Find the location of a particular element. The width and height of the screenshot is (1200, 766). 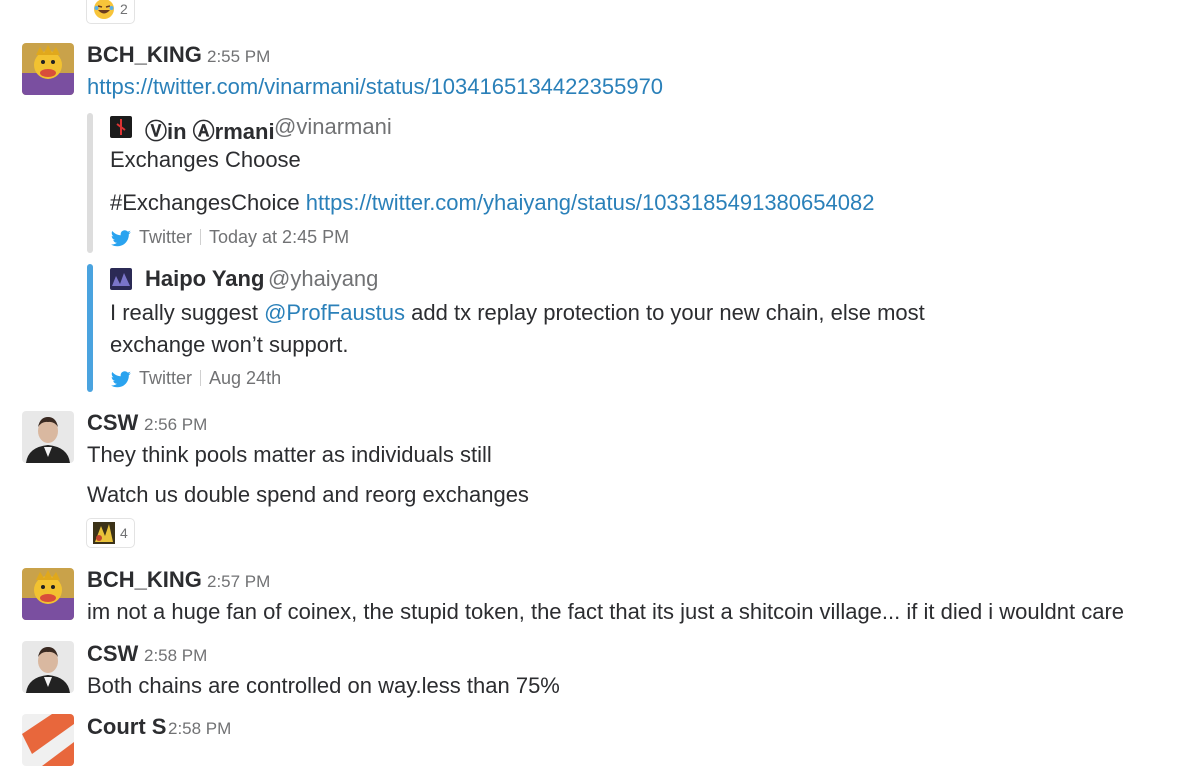

attachment-footer: Twitter Aug 24th is located at coordinates (210, 378).